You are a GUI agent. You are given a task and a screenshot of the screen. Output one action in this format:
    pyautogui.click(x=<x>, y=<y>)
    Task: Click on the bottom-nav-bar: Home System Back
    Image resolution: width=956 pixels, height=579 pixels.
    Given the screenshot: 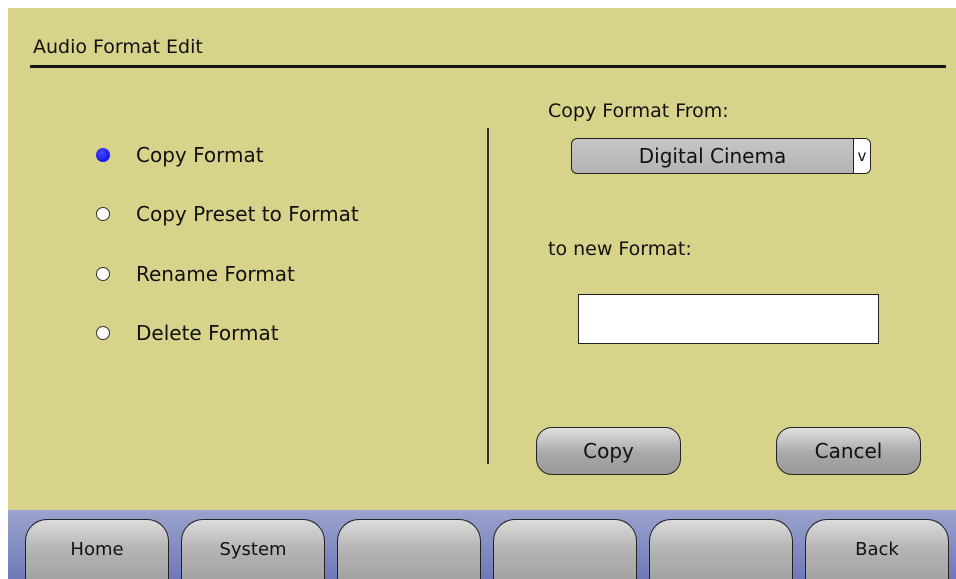 What is the action you would take?
    pyautogui.click(x=482, y=544)
    